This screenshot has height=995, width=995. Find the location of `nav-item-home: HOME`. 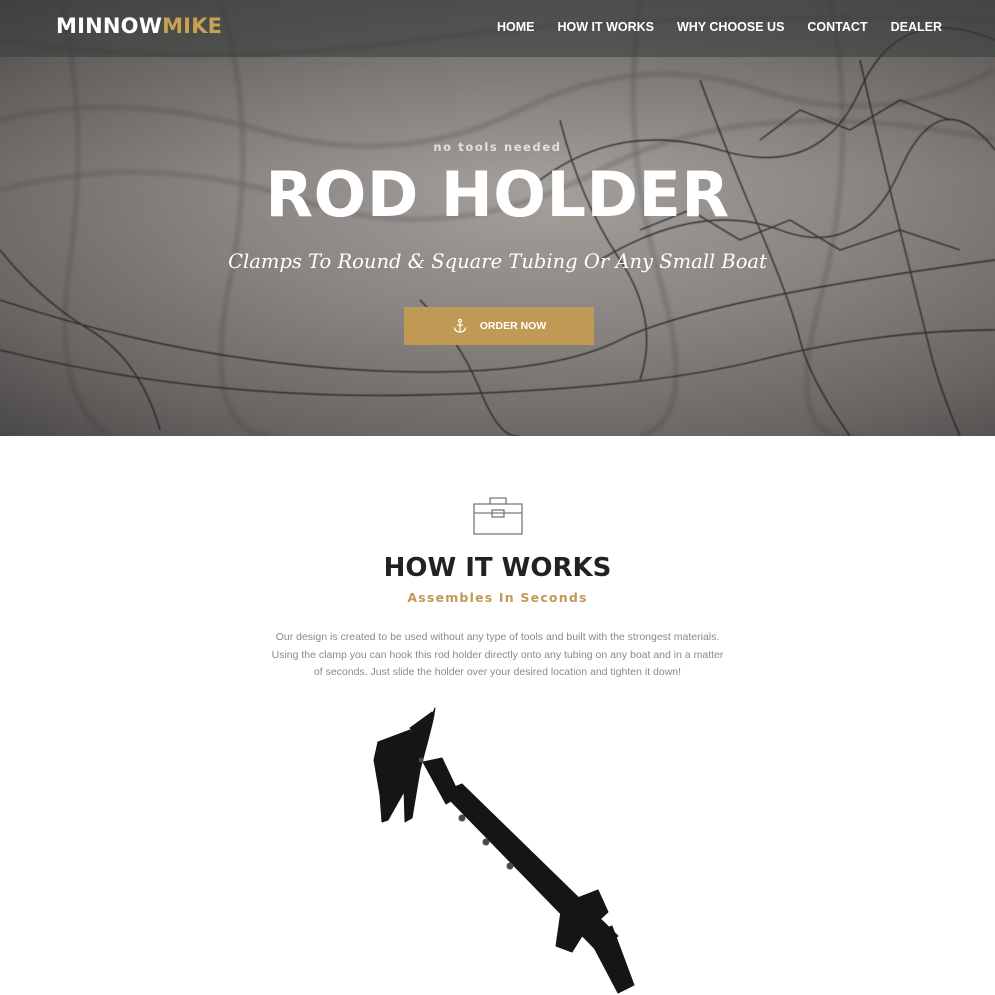

nav-item-home: HOME is located at coordinates (516, 27).